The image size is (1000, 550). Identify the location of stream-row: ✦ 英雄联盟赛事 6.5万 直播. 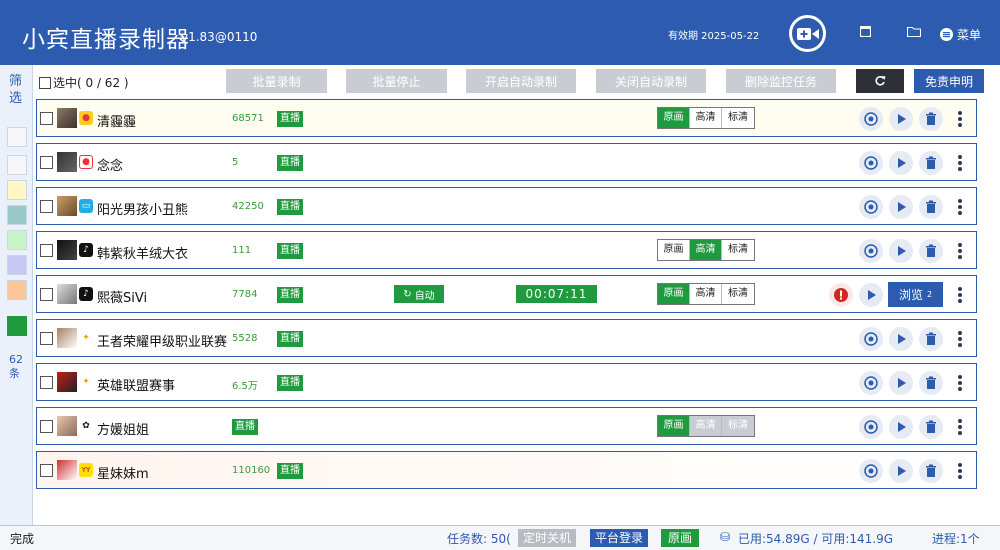
(506, 382).